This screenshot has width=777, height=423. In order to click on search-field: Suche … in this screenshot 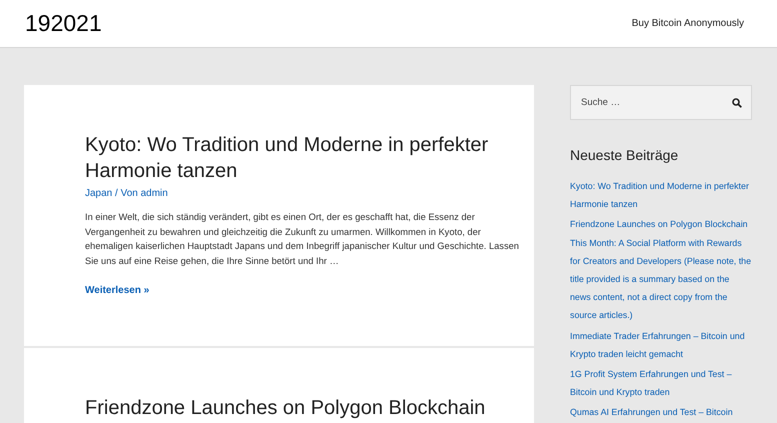, I will do `click(661, 102)`.